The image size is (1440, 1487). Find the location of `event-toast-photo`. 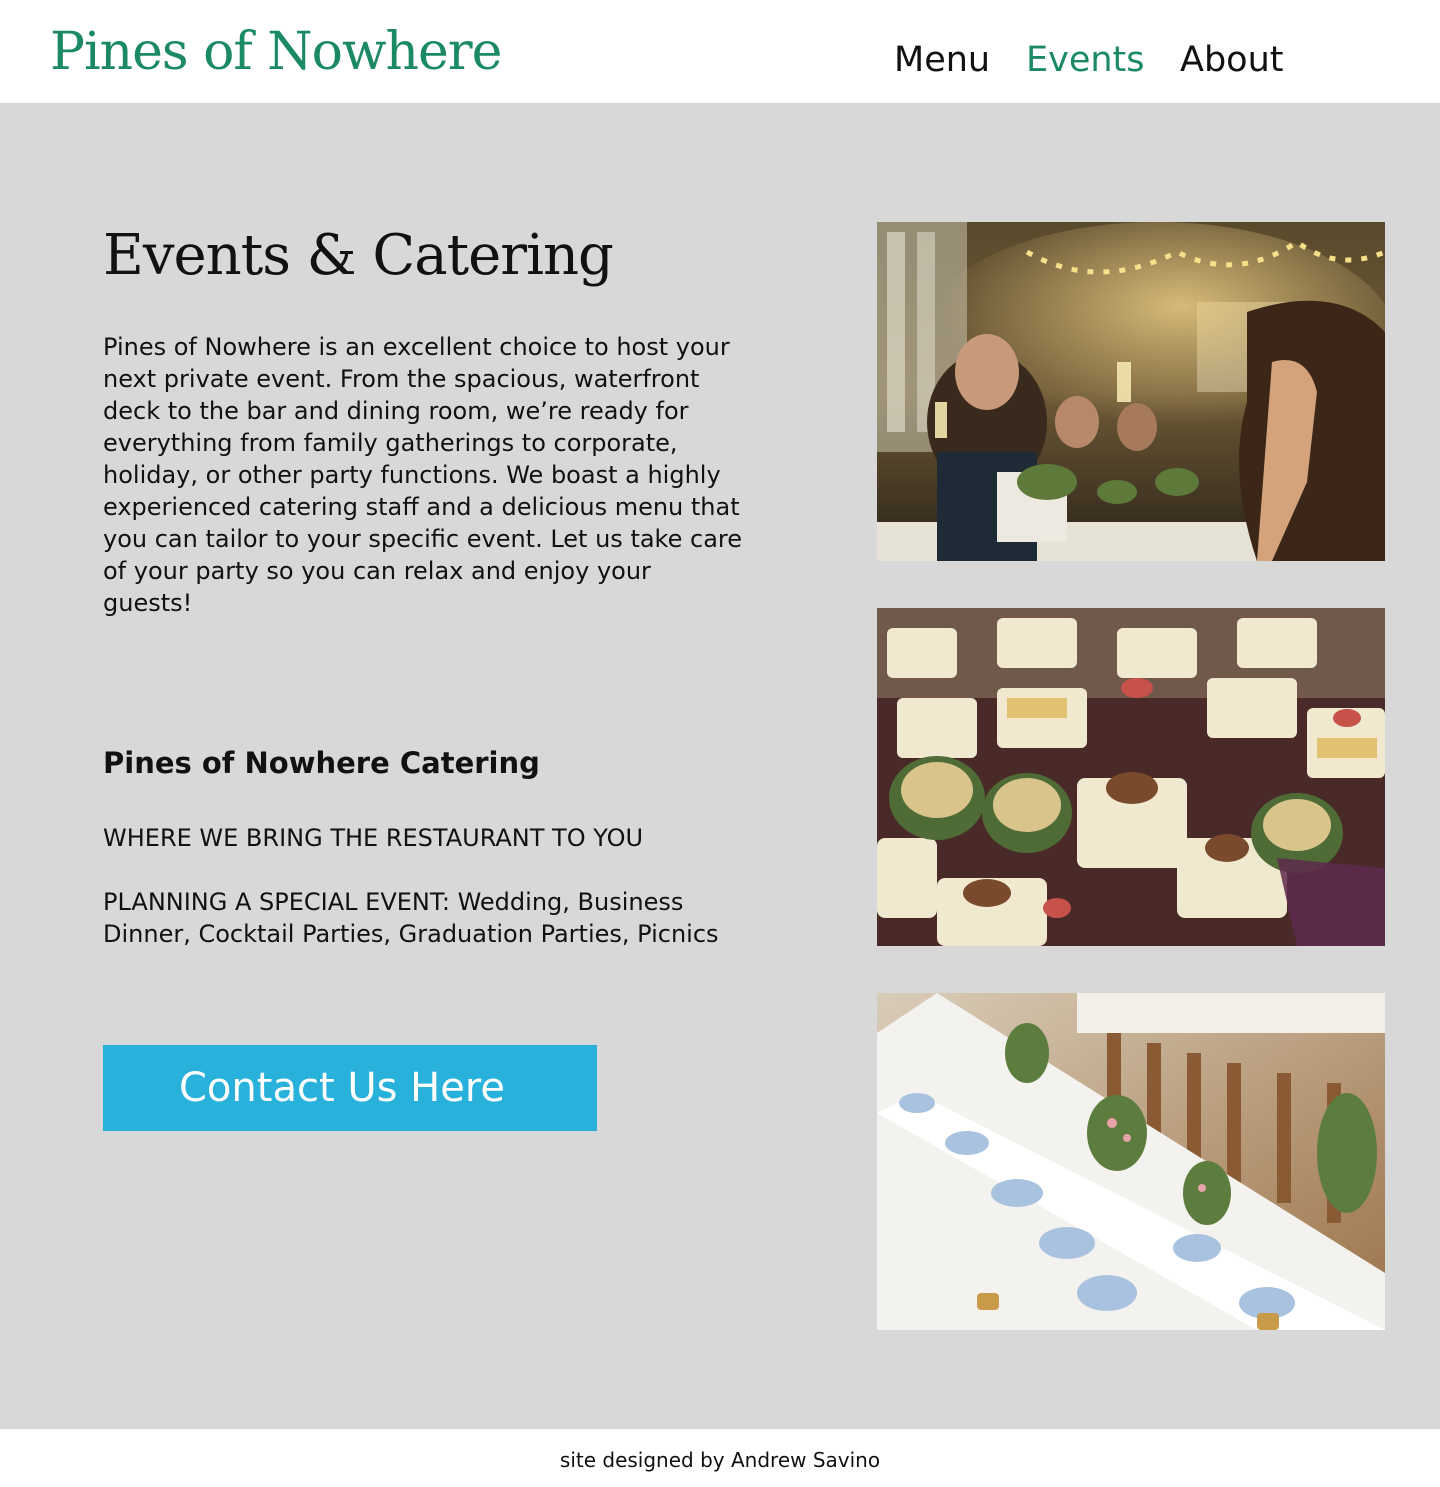

event-toast-photo is located at coordinates (1131, 391).